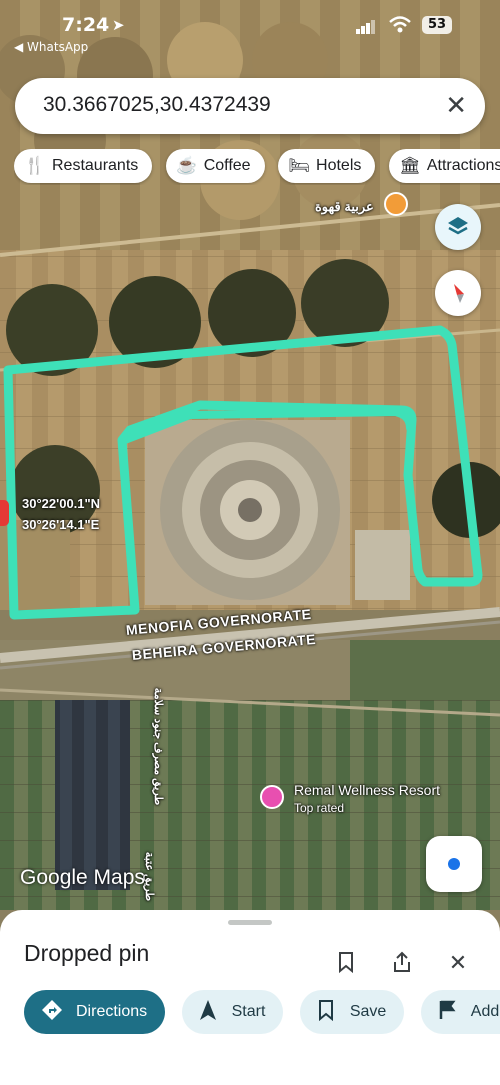  I want to click on resort-rating-note: Top rated, so click(319, 808).